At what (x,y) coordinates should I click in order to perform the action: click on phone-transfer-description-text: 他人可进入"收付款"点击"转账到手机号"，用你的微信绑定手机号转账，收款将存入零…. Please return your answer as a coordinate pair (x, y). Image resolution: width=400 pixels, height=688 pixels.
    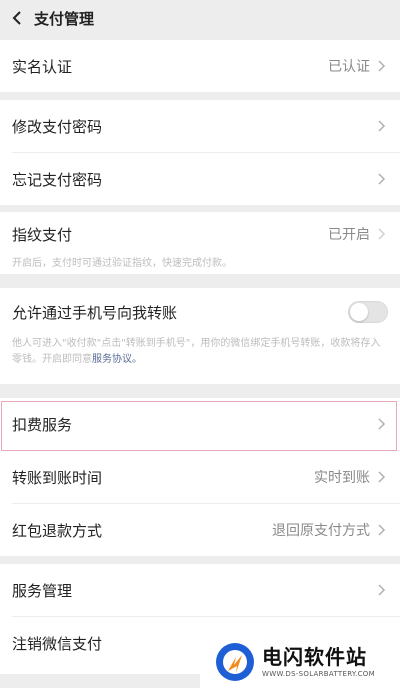
    Looking at the image, I should click on (196, 351).